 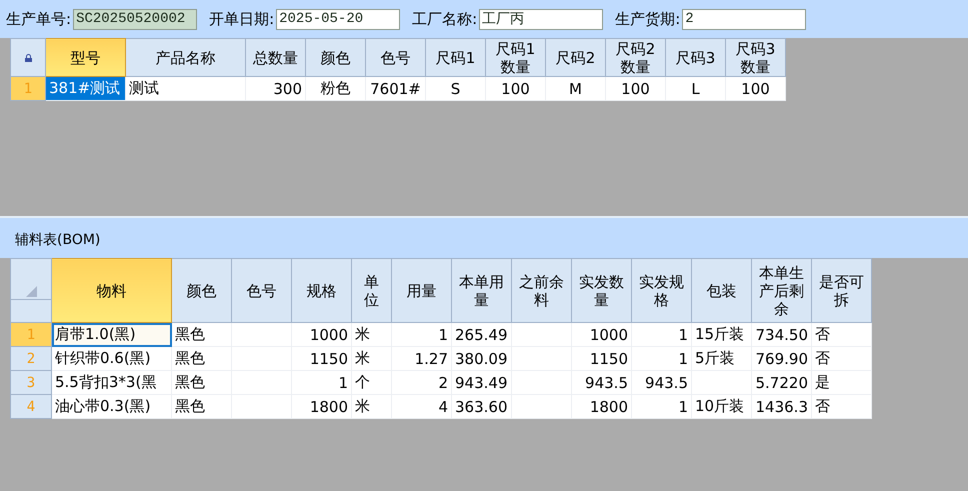 What do you see at coordinates (516, 57) in the screenshot?
I see `column-header: 尺码1数量` at bounding box center [516, 57].